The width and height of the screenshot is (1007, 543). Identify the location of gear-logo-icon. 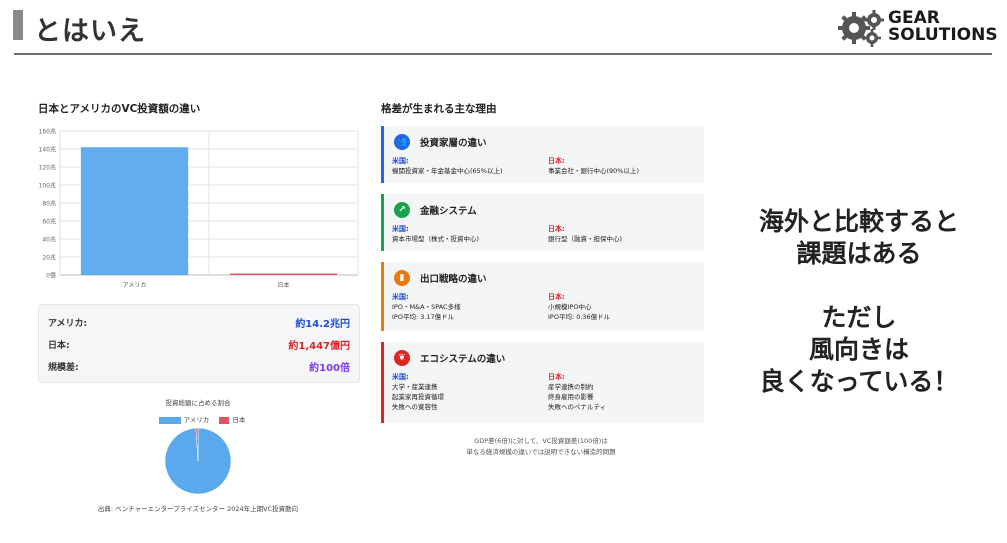
(861, 28).